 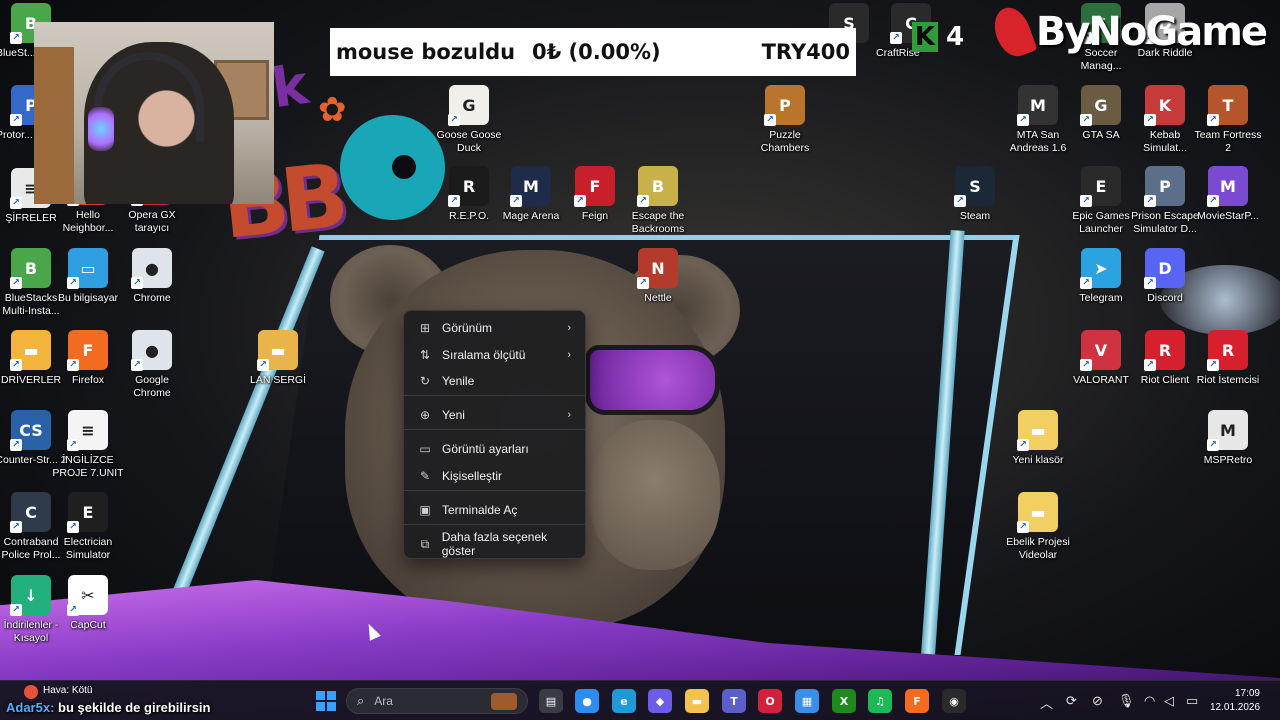 I want to click on desktop-icon-label: Bu bilgisayar, so click(x=88, y=298).